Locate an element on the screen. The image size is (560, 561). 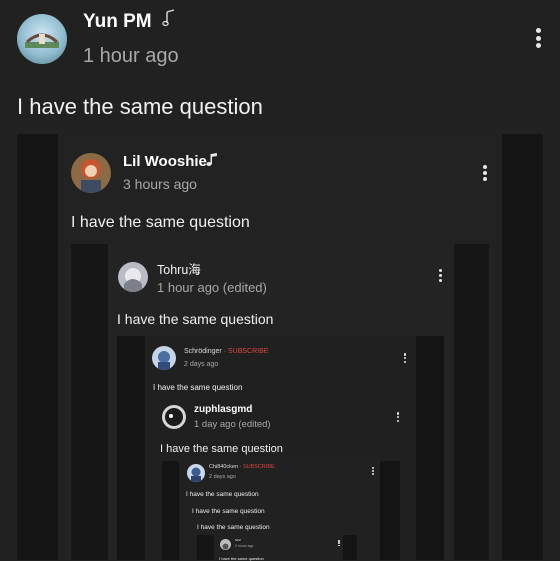
avatar-yun-pm is located at coordinates (42, 39).